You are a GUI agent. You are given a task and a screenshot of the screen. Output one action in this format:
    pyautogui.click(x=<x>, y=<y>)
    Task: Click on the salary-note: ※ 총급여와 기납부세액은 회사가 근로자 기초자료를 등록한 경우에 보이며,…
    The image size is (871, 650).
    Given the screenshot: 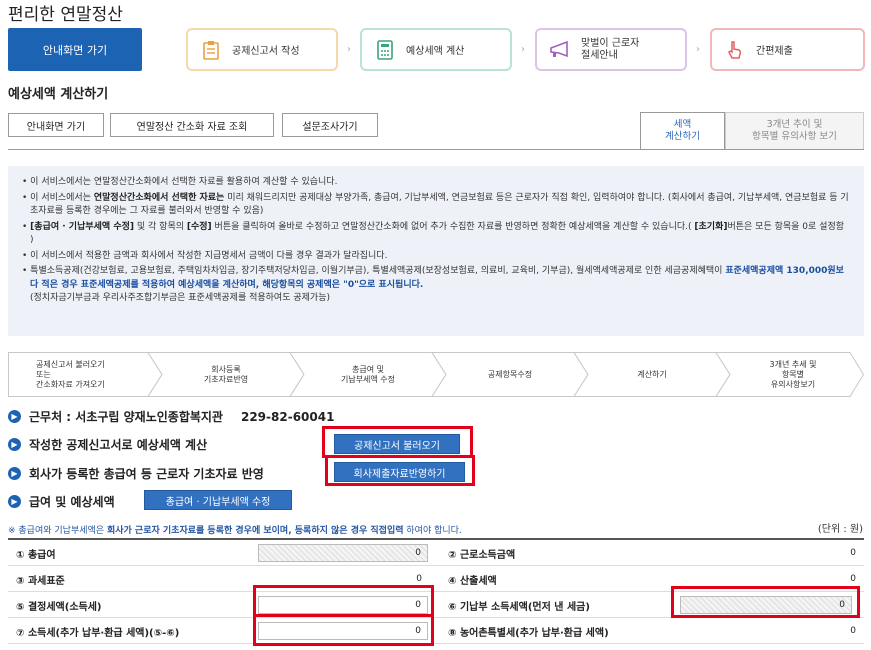 What is the action you would take?
    pyautogui.click(x=235, y=531)
    